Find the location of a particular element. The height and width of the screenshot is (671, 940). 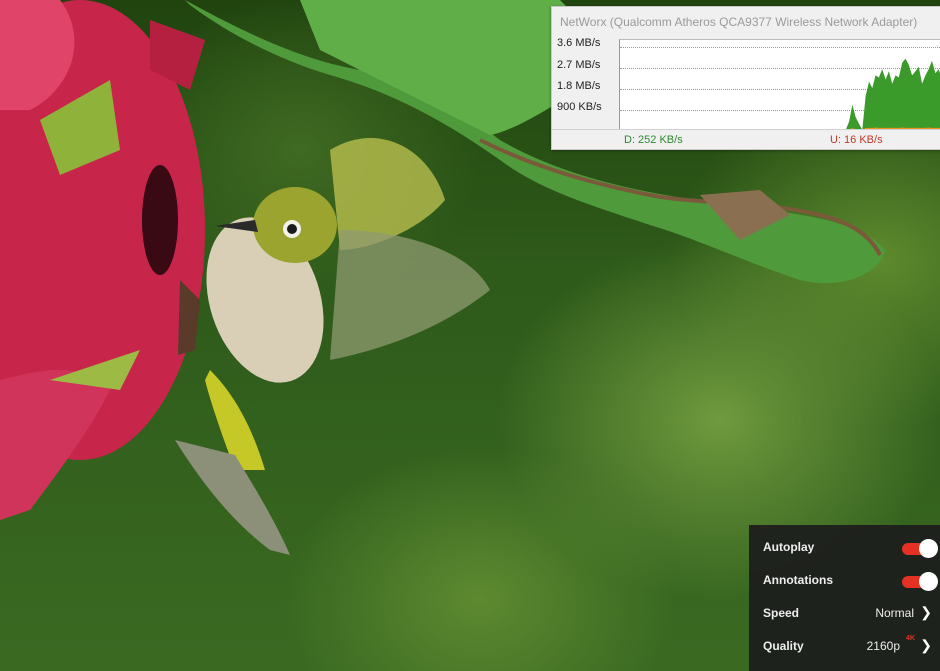

menu-item-autoplay: Autoplay is located at coordinates (844, 547).